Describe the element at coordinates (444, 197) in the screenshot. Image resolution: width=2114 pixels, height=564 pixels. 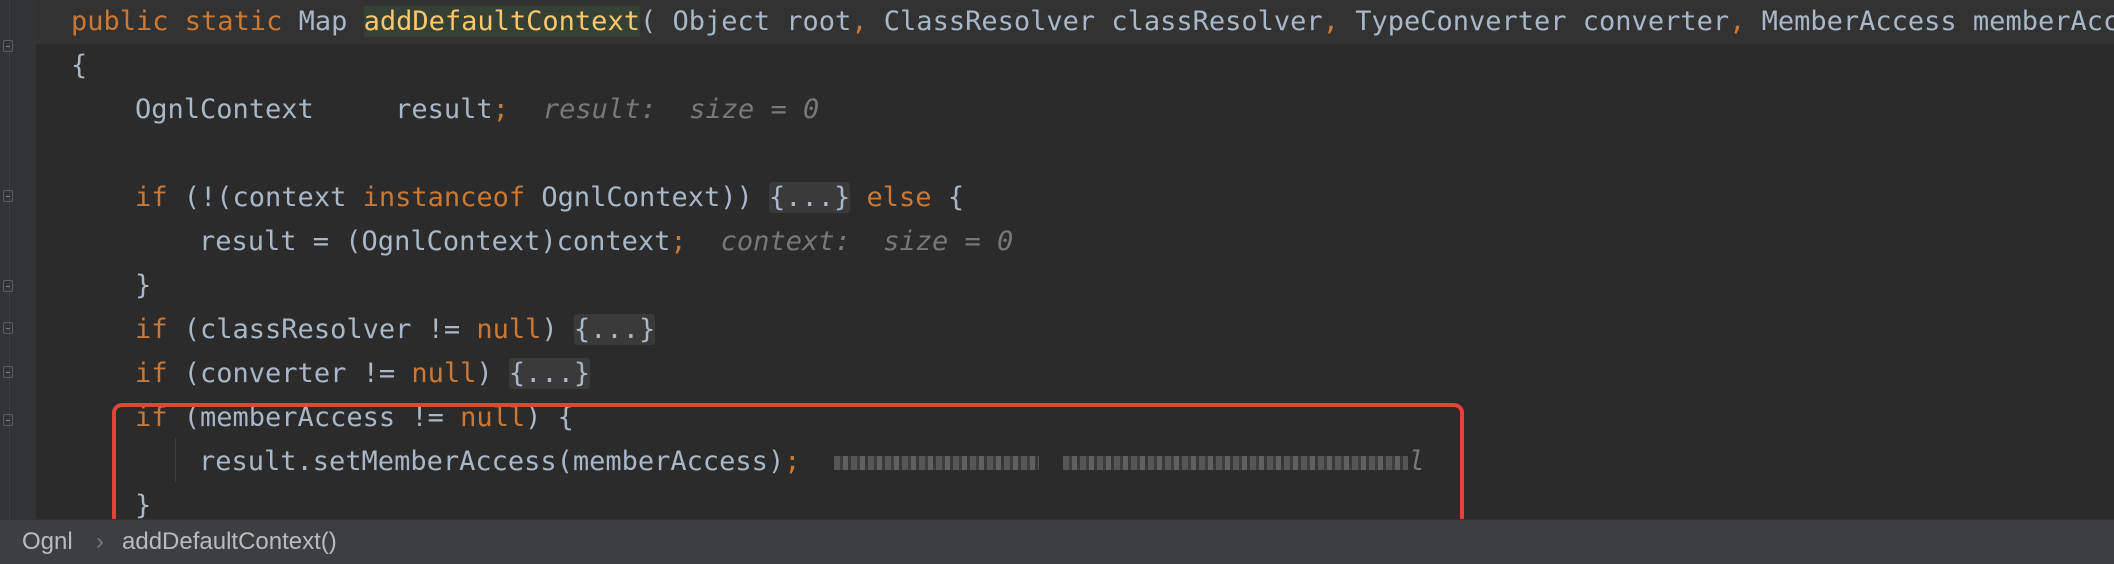
I see `keyword: instanceof` at that location.